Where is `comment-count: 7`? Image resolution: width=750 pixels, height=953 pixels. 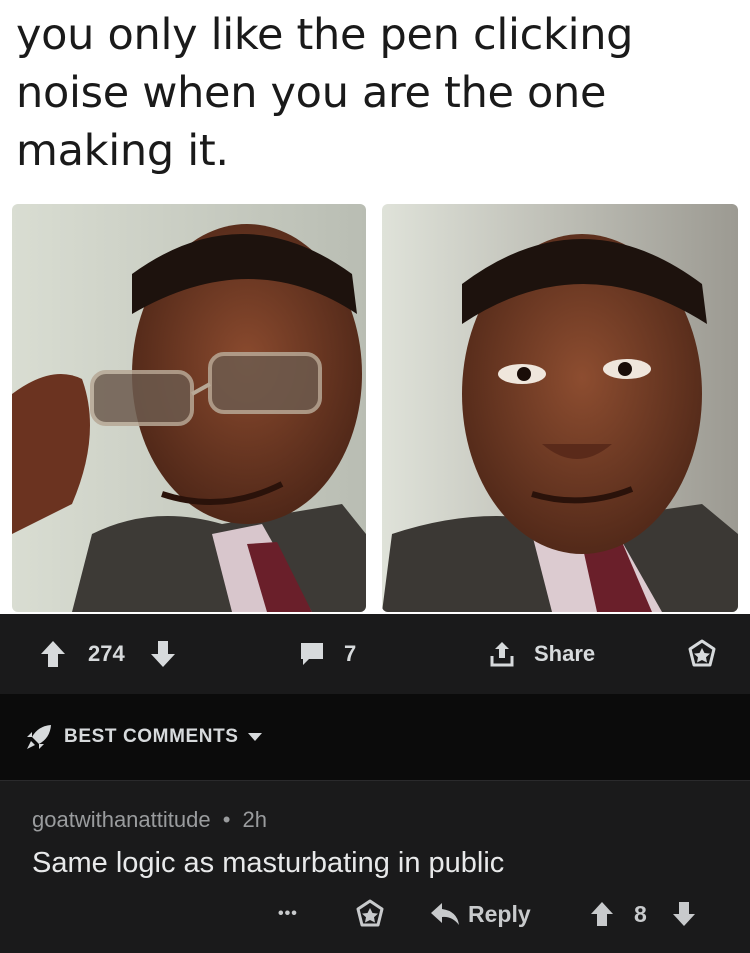
comment-count: 7 is located at coordinates (350, 653).